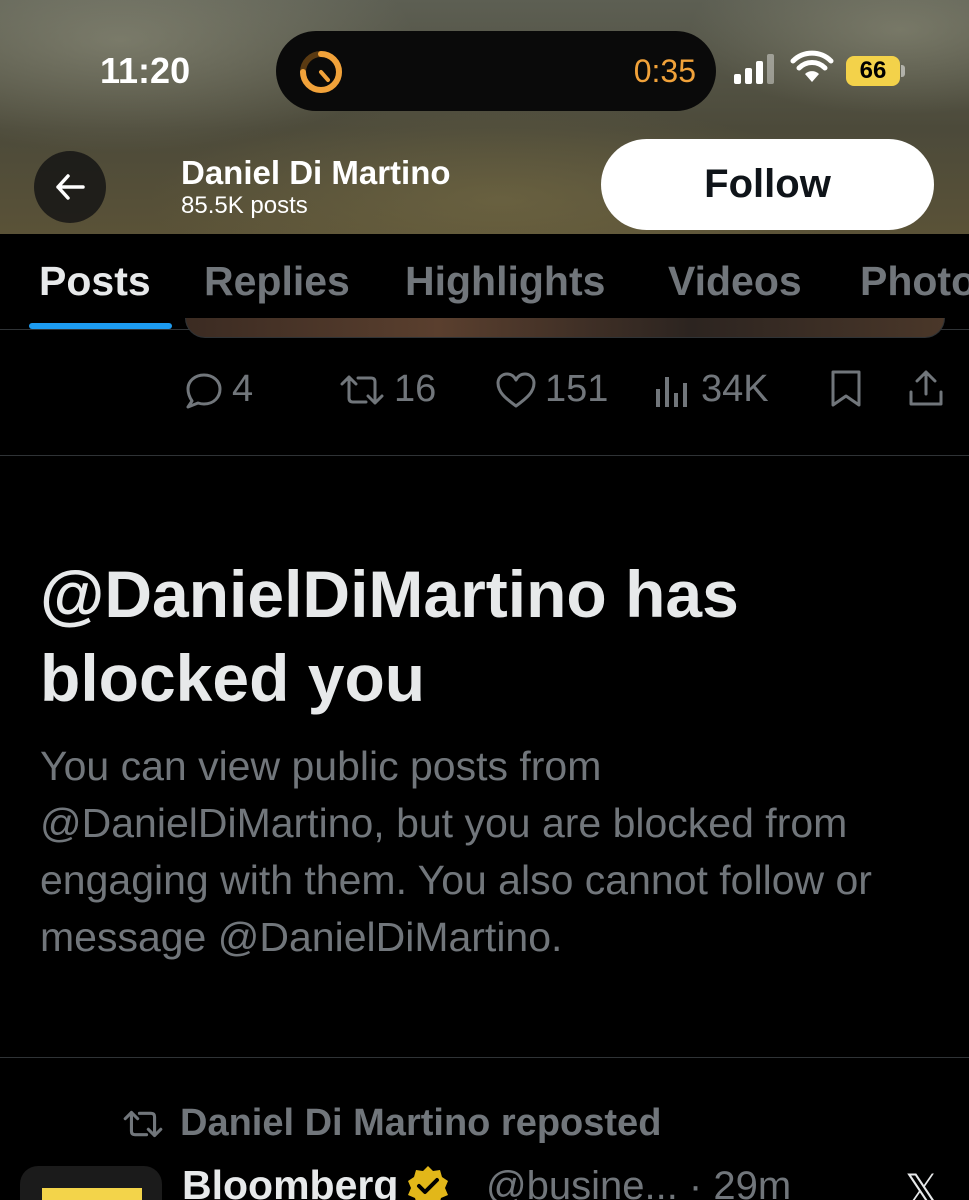  I want to click on status-time: 11:20, so click(145, 70).